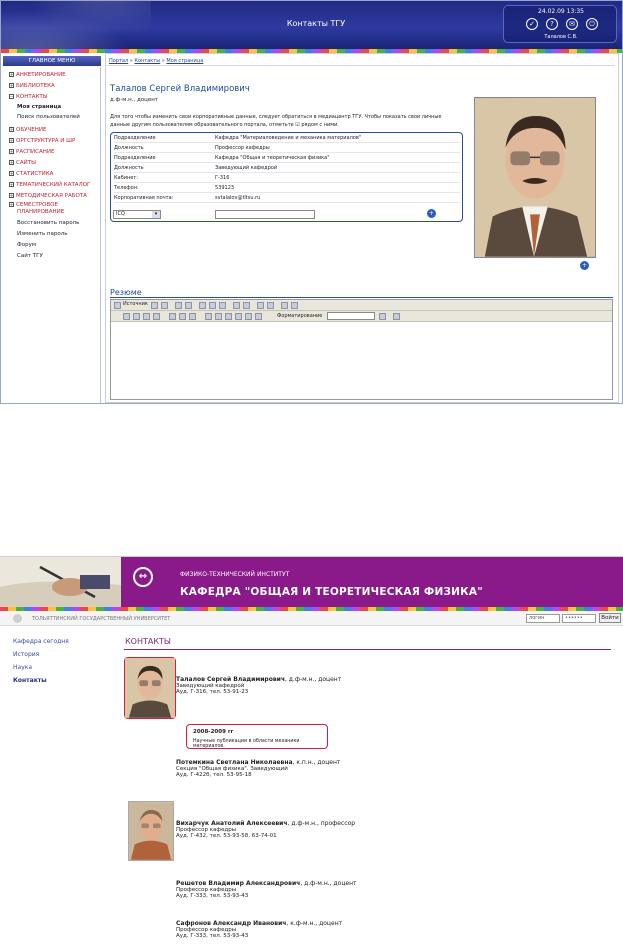 This screenshot has height=947, width=623. I want to click on menu-item-survey: + АНКЕТИРОВАНИЕ, so click(37, 75).